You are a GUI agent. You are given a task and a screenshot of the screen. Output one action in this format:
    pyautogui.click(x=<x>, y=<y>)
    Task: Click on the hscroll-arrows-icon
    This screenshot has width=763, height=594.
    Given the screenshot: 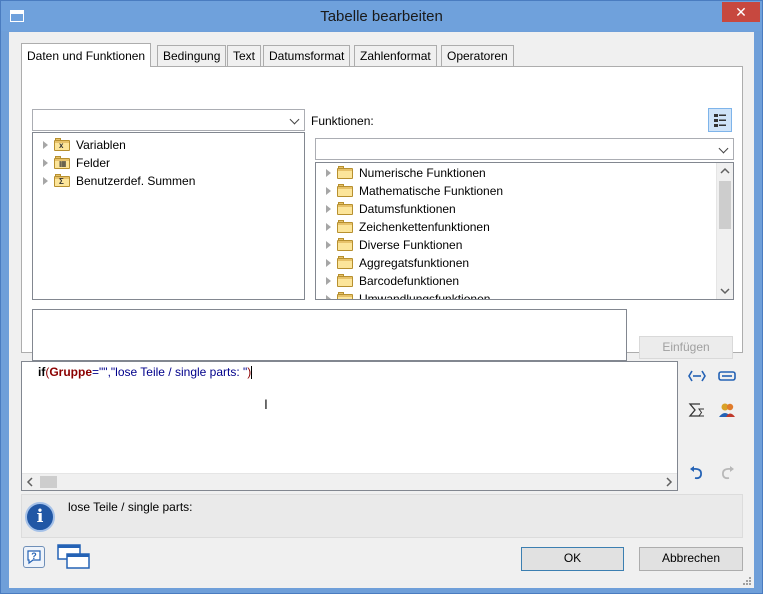 What is the action you would take?
    pyautogui.click(x=349, y=482)
    